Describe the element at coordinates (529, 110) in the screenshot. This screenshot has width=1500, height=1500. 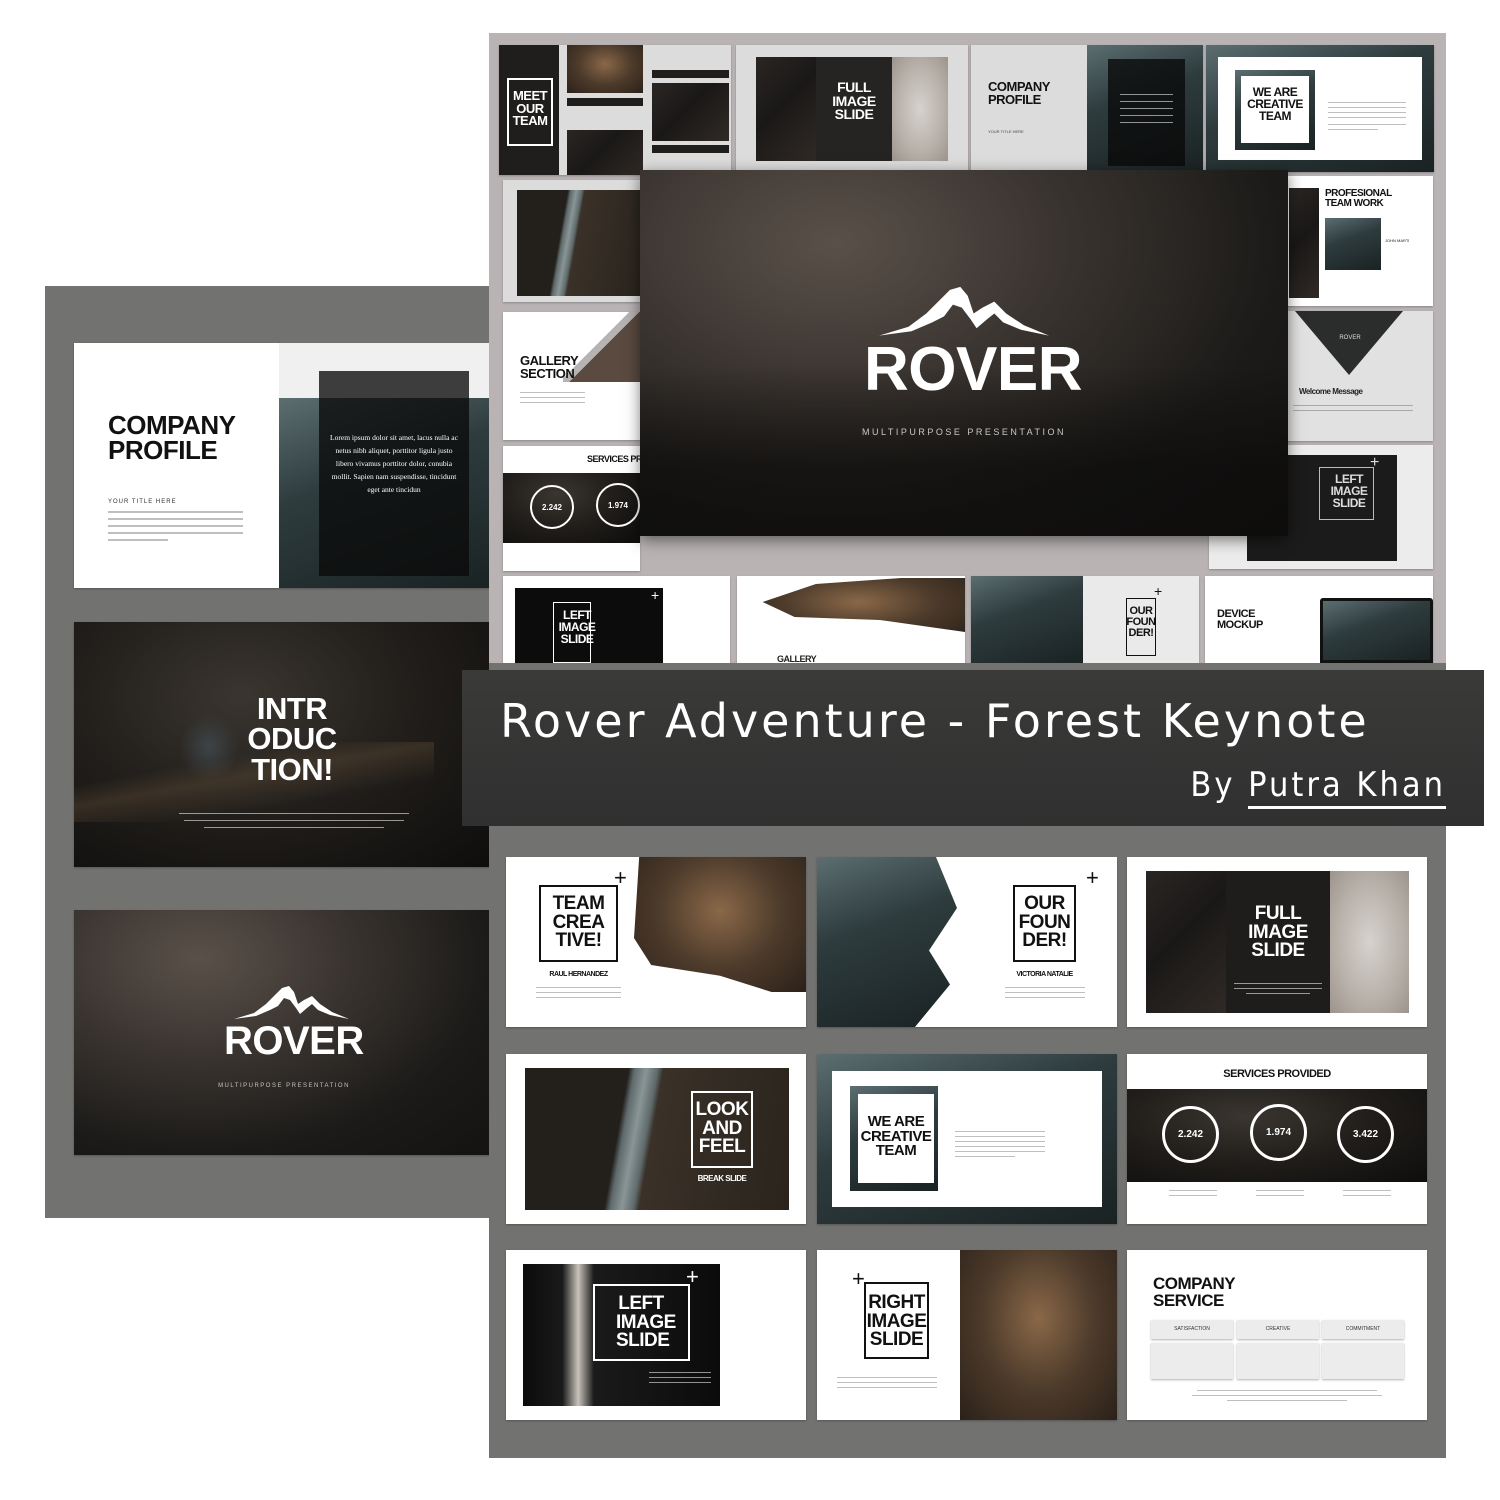
I see `dark-sidebar: MEET OUR TEAM` at that location.